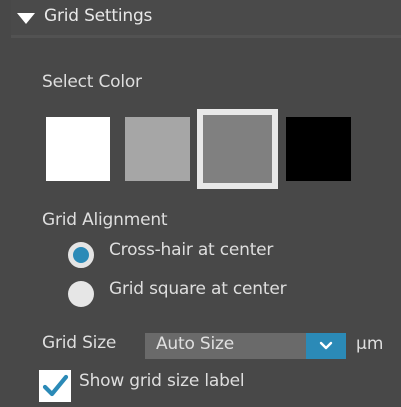 Image resolution: width=401 pixels, height=407 pixels. What do you see at coordinates (26, 18) in the screenshot?
I see `triangle-down-icon` at bounding box center [26, 18].